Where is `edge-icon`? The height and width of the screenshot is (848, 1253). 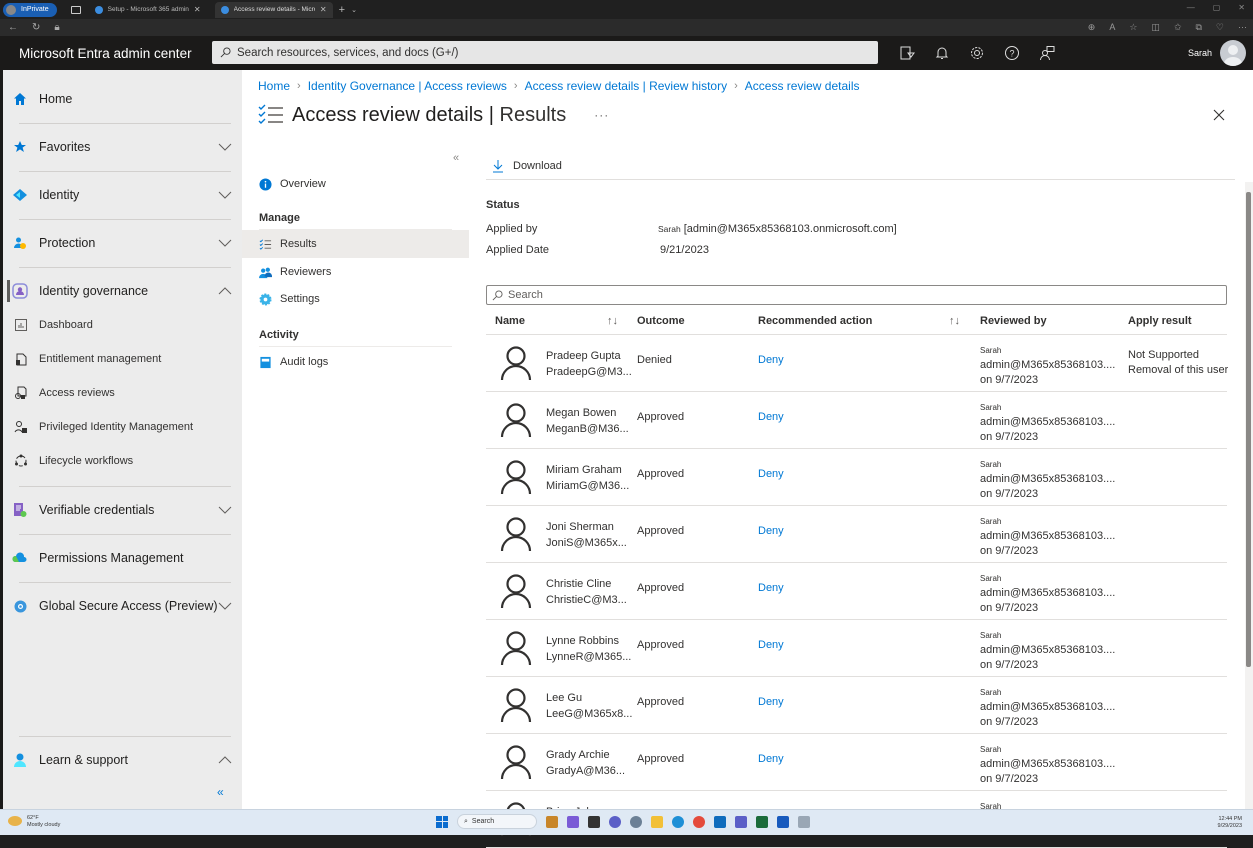
edge-icon is located at coordinates (678, 821).